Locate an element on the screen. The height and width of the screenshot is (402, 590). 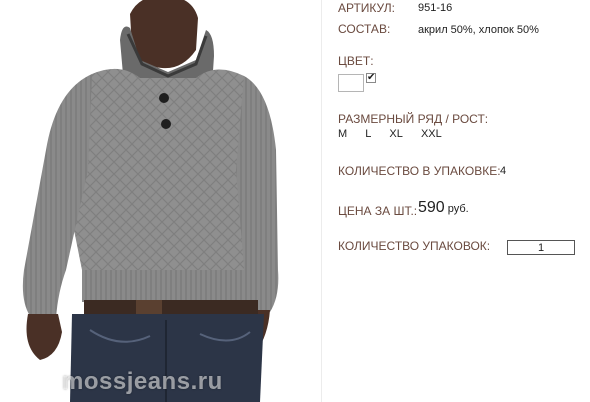
size-option: M is located at coordinates (343, 134).